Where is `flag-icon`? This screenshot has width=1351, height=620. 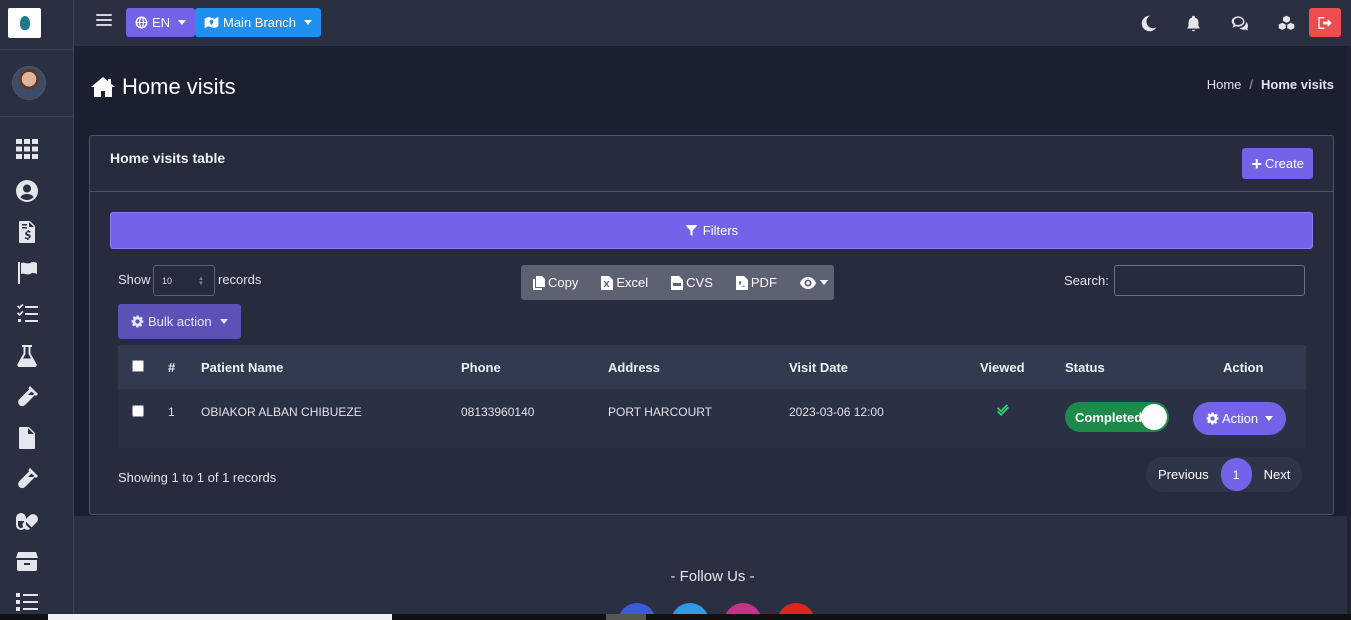
flag-icon is located at coordinates (27, 273).